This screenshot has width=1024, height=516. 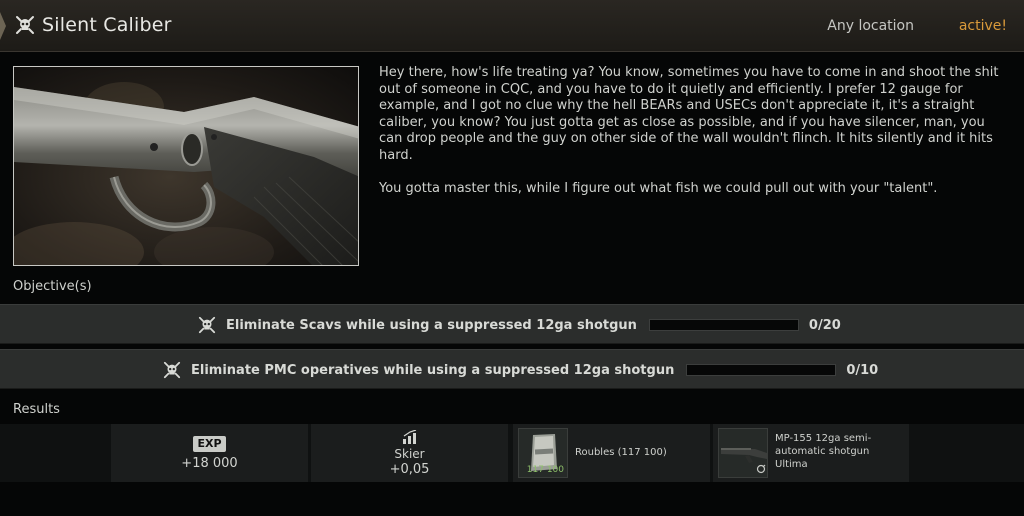 What do you see at coordinates (409, 469) in the screenshot?
I see `skill-value: +0,05` at bounding box center [409, 469].